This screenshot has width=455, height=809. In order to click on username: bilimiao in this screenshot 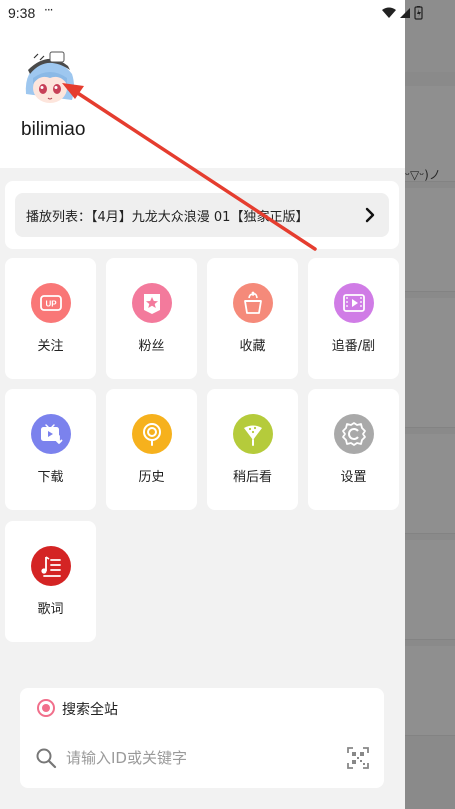, I will do `click(53, 130)`.